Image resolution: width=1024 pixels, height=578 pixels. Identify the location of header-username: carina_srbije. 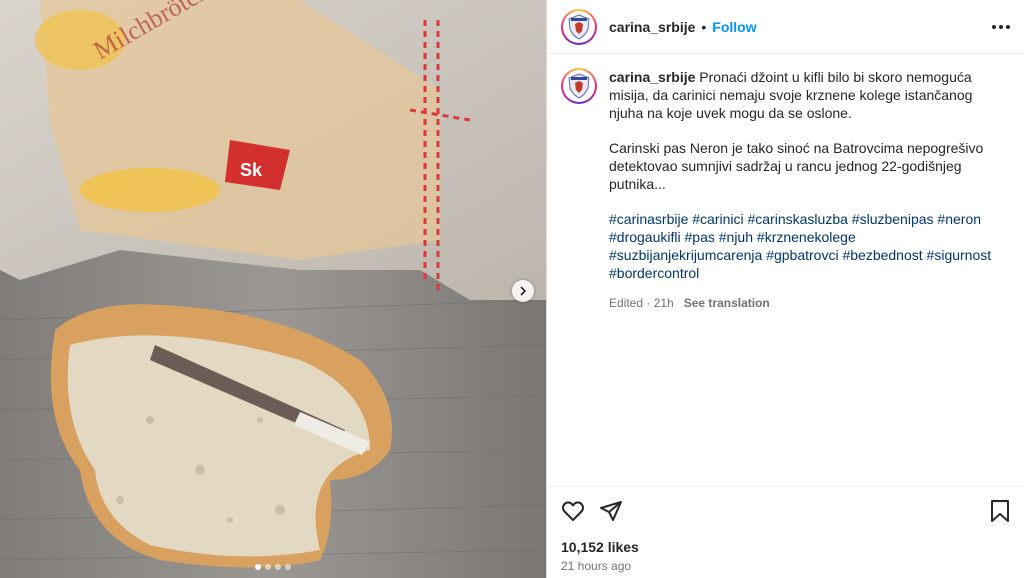
(652, 27).